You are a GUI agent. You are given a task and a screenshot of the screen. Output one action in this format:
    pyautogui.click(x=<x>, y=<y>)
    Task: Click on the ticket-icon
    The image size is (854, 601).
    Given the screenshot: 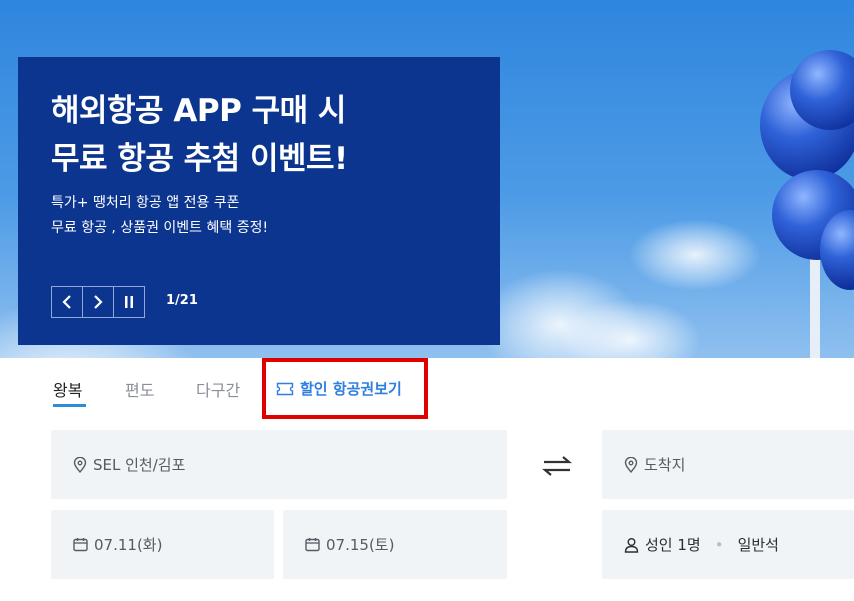 What is the action you would take?
    pyautogui.click(x=285, y=389)
    